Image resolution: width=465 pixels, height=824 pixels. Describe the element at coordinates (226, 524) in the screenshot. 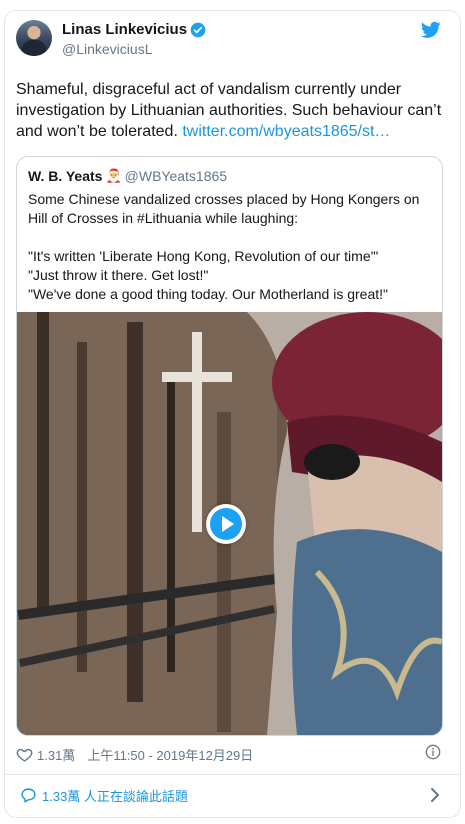

I see `play-icon` at that location.